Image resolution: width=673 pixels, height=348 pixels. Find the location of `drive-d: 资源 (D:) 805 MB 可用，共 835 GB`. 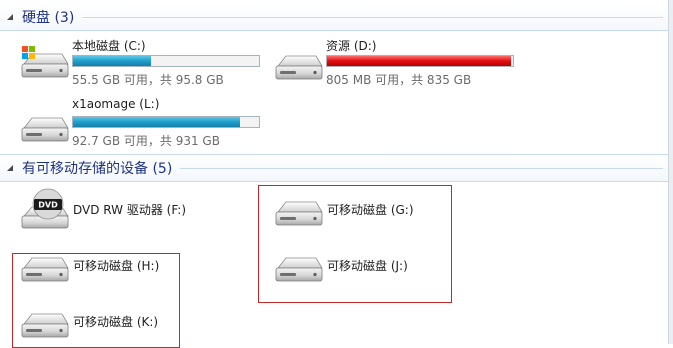

drive-d: 资源 (D:) 805 MB 可用，共 835 GB is located at coordinates (397, 62).